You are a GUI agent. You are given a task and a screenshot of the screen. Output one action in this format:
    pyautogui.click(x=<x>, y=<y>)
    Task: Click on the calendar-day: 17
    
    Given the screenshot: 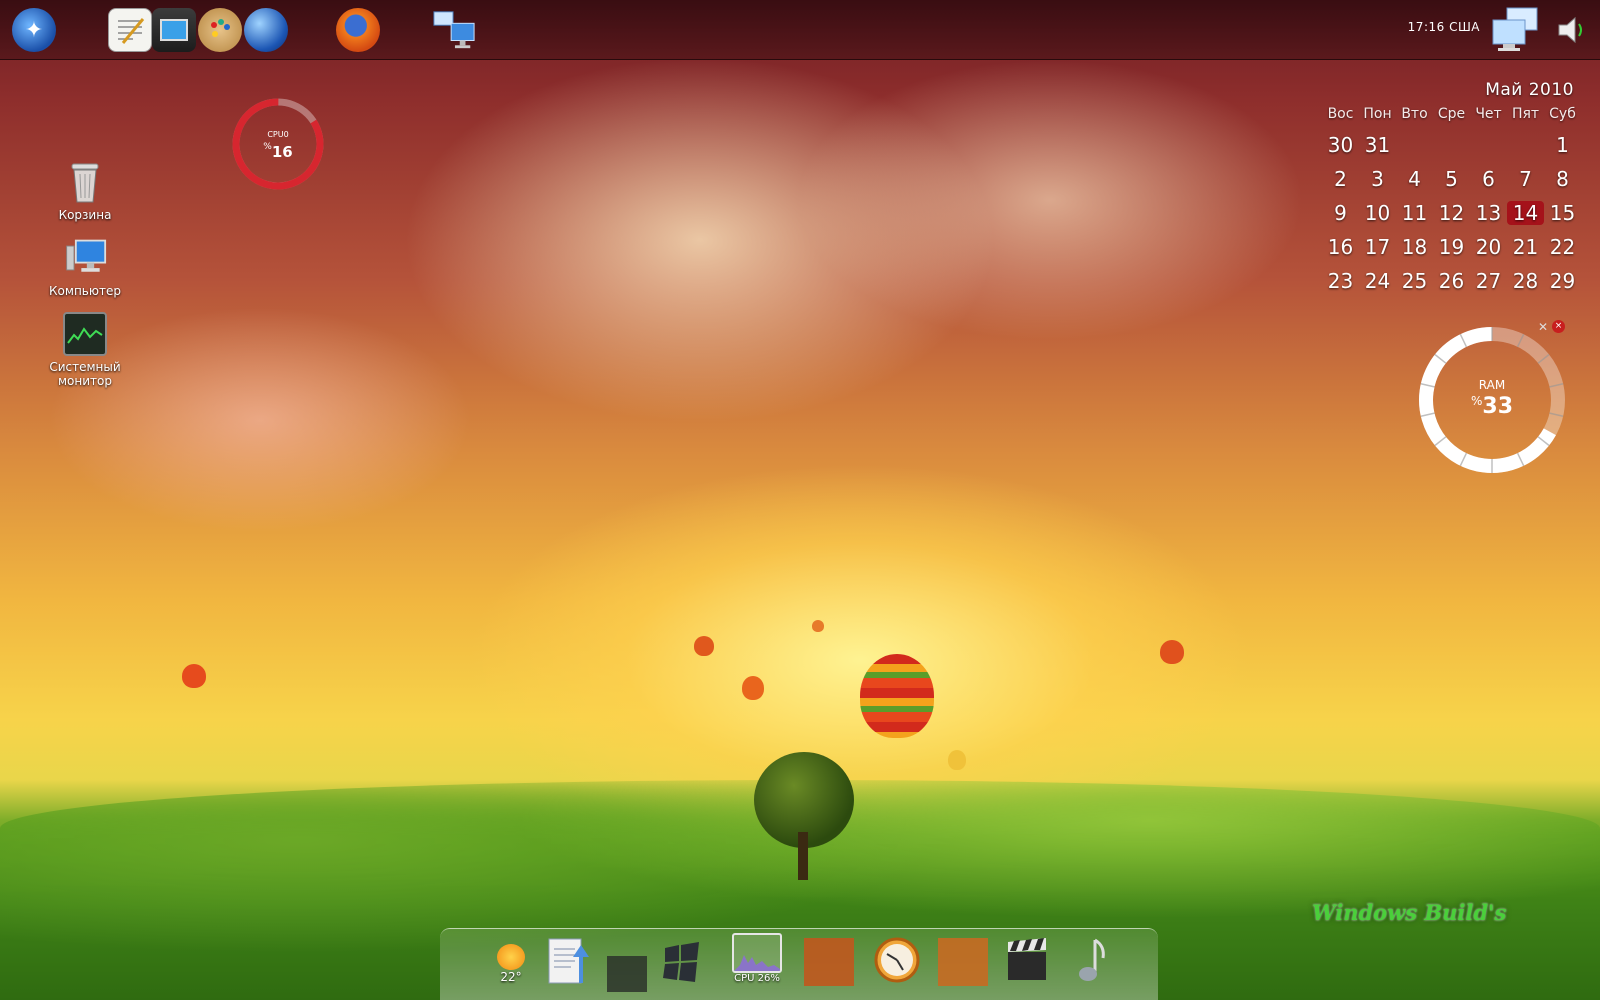 What is the action you would take?
    pyautogui.click(x=1377, y=247)
    